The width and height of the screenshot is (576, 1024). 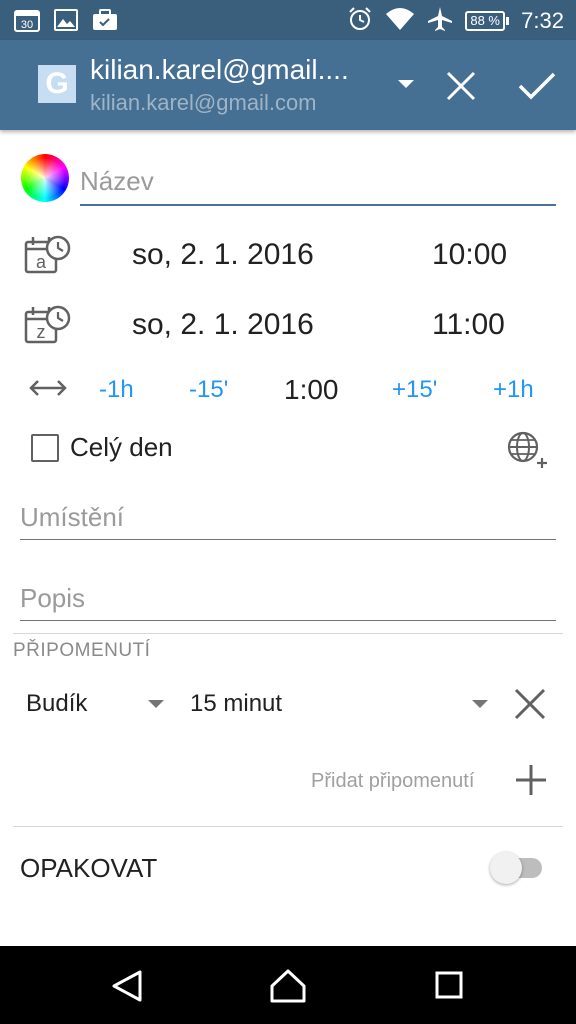 I want to click on end-date-icon: z, so click(x=48, y=327).